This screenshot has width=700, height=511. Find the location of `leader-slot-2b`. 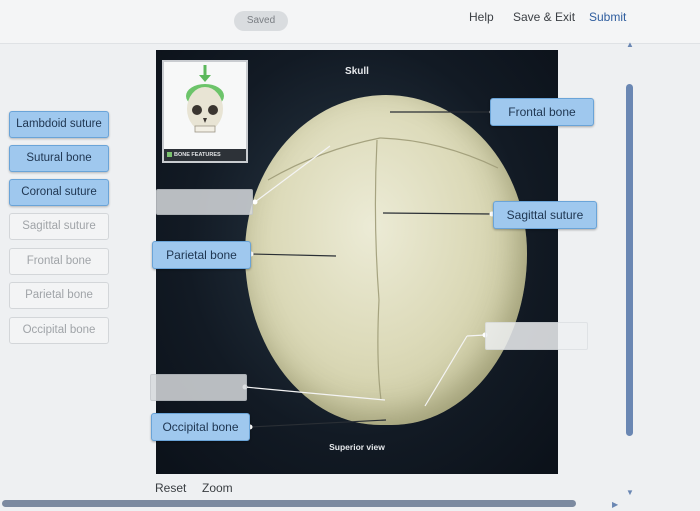

leader-slot-2b is located at coordinates (446, 371).